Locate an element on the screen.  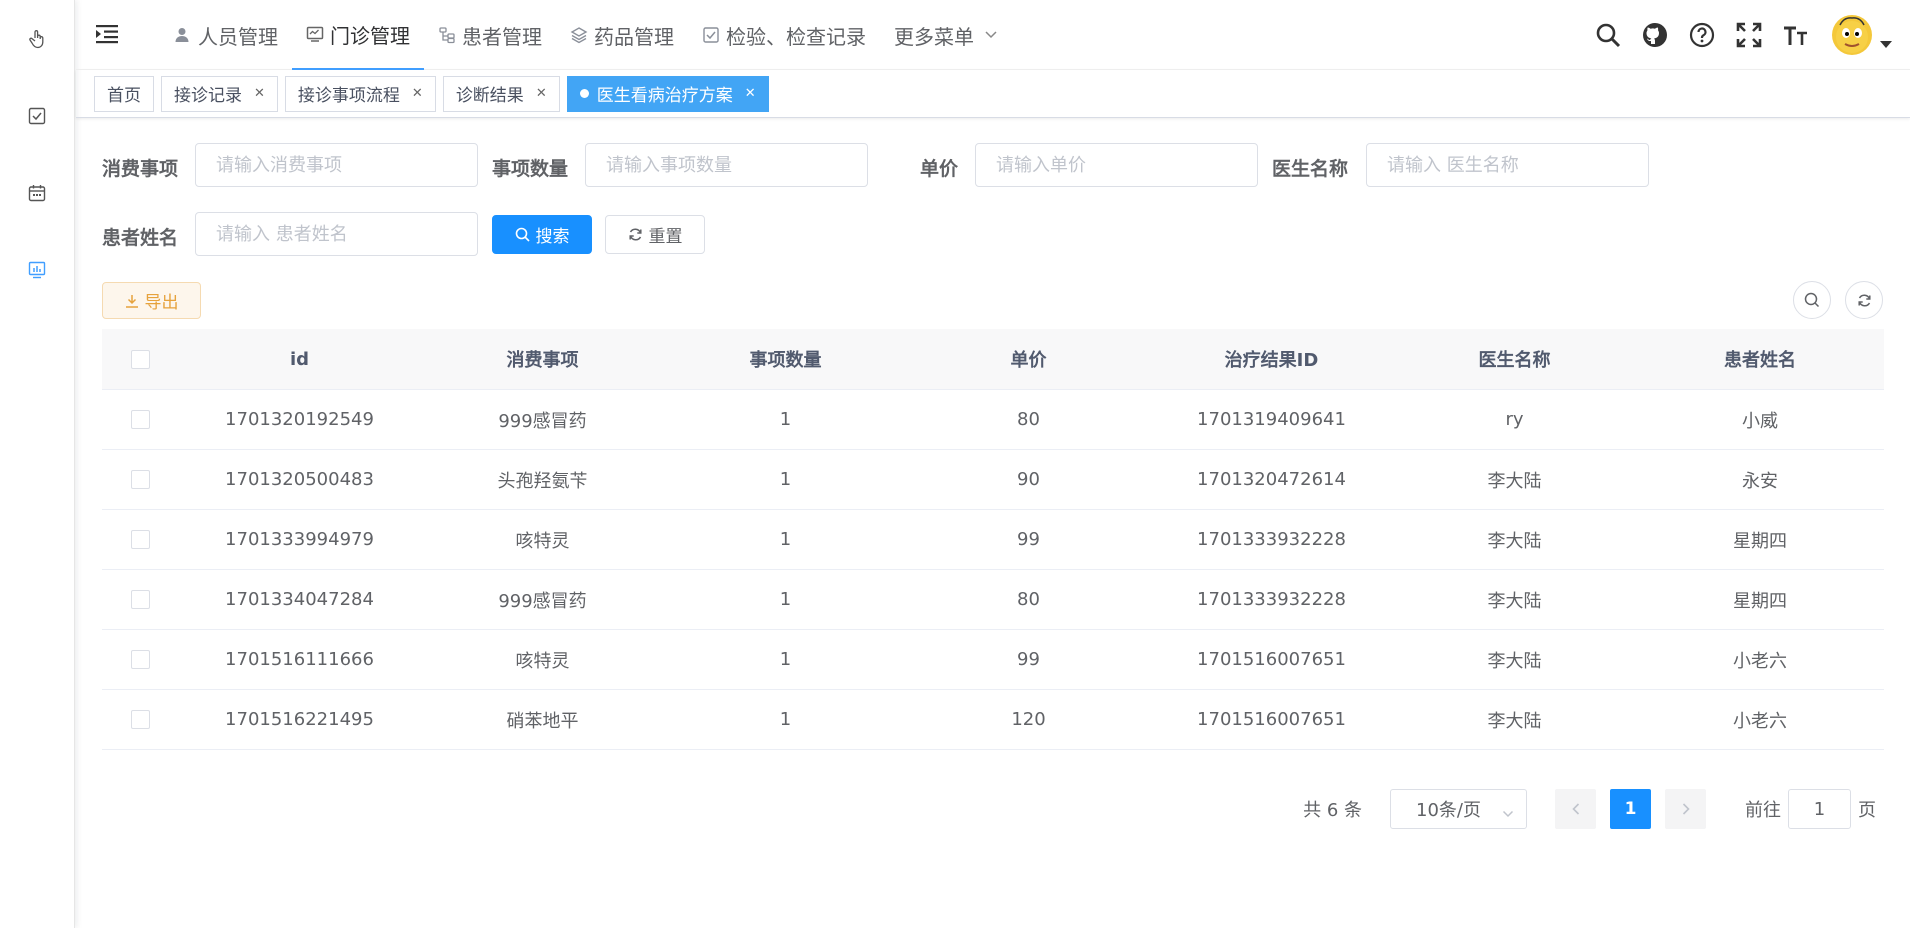
menu-item-staff: 人员管理 is located at coordinates (226, 35).